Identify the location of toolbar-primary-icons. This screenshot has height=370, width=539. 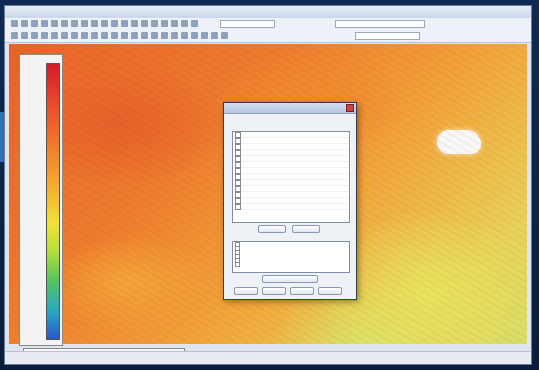
(104, 24).